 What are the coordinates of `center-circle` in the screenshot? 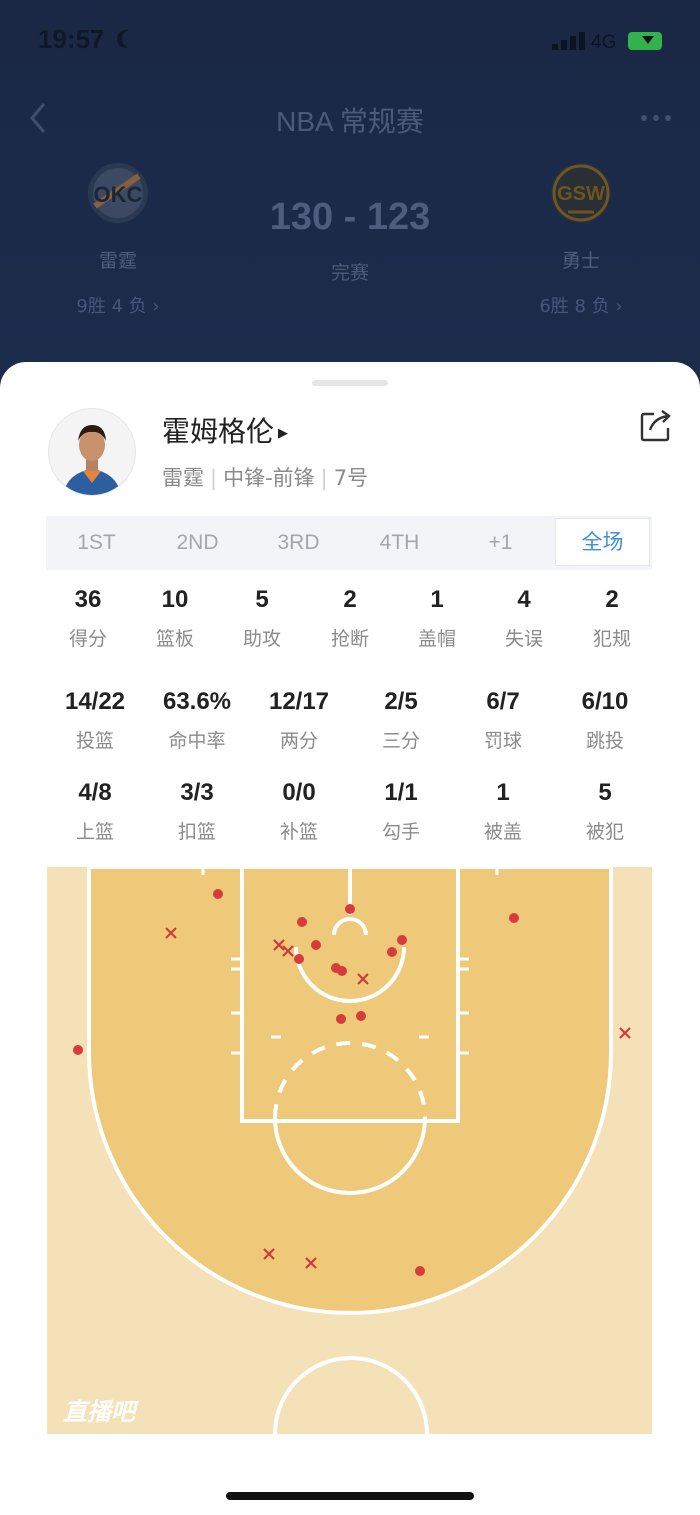 It's located at (351, 1395).